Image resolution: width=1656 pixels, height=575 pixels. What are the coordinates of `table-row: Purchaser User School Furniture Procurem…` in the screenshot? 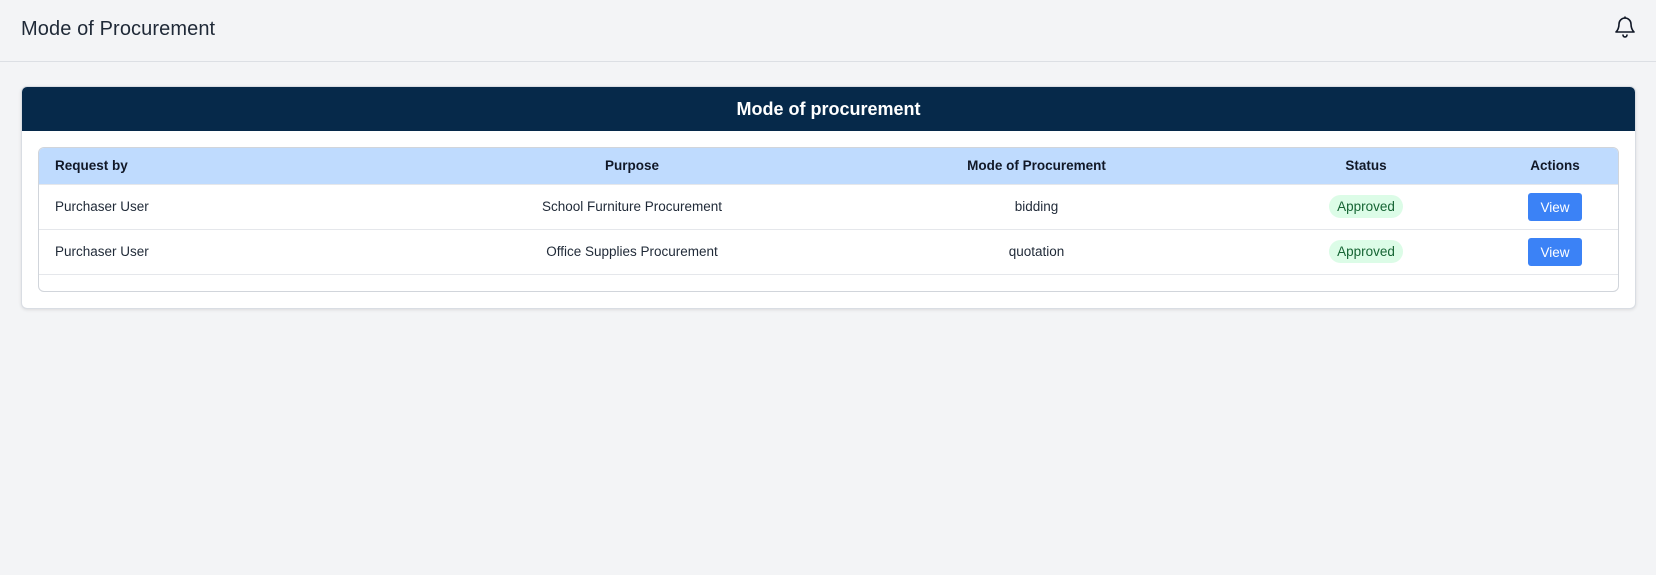 It's located at (828, 206).